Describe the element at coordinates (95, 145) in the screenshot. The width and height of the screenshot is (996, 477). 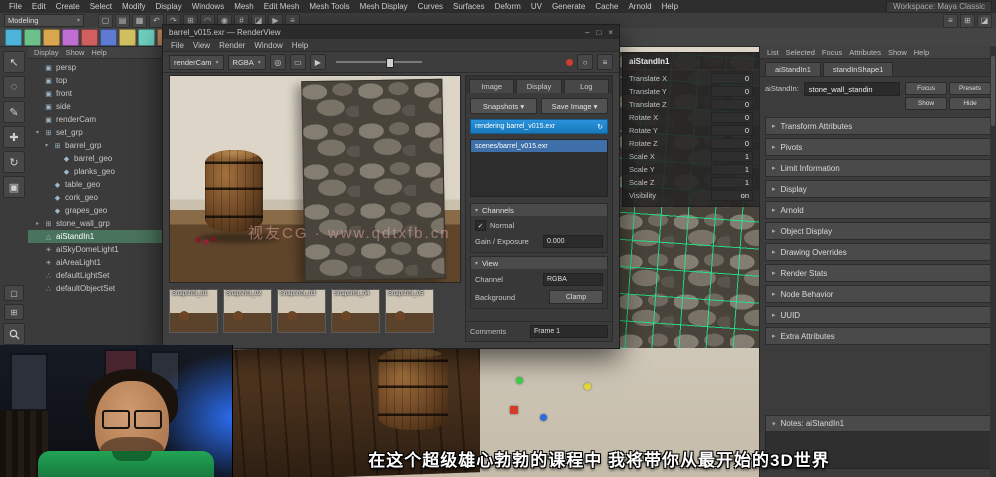
I see `outliner-item: ▾ ⊞ barrel_grp` at that location.